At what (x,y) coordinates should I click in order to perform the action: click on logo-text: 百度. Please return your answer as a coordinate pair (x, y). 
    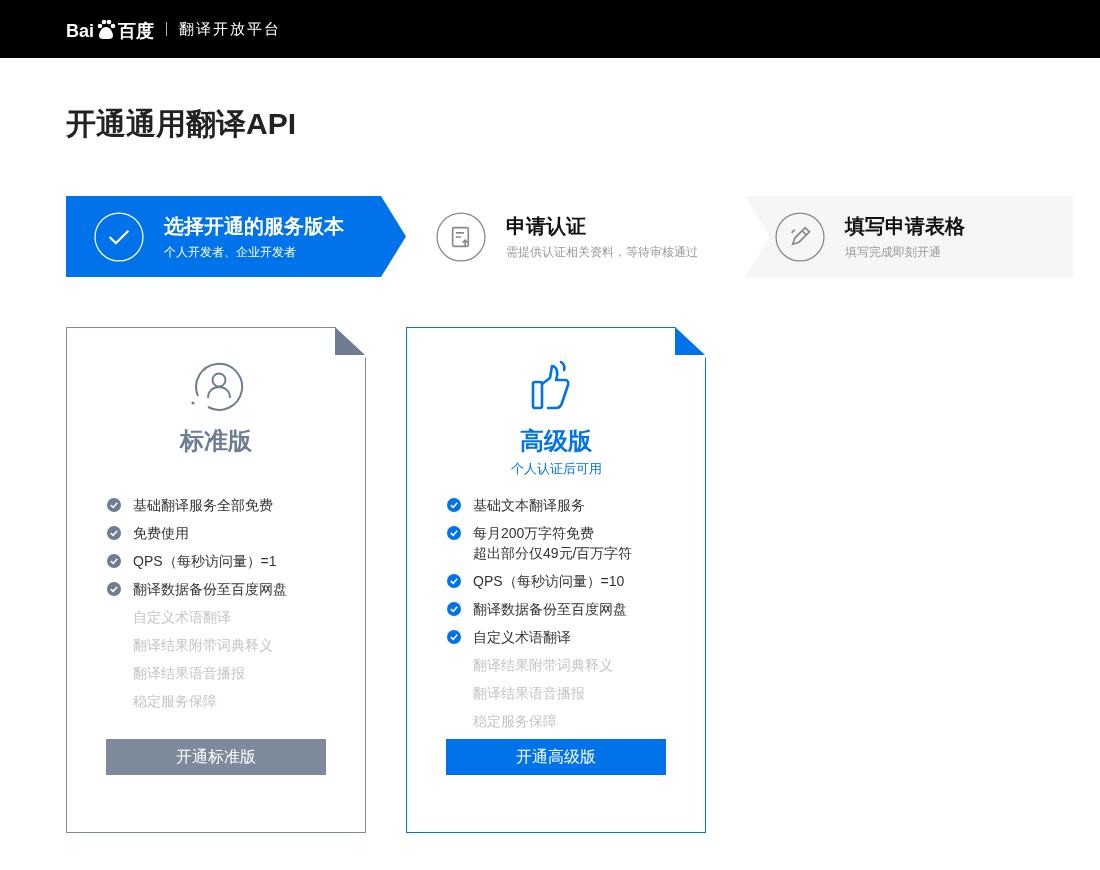
    Looking at the image, I should click on (136, 31).